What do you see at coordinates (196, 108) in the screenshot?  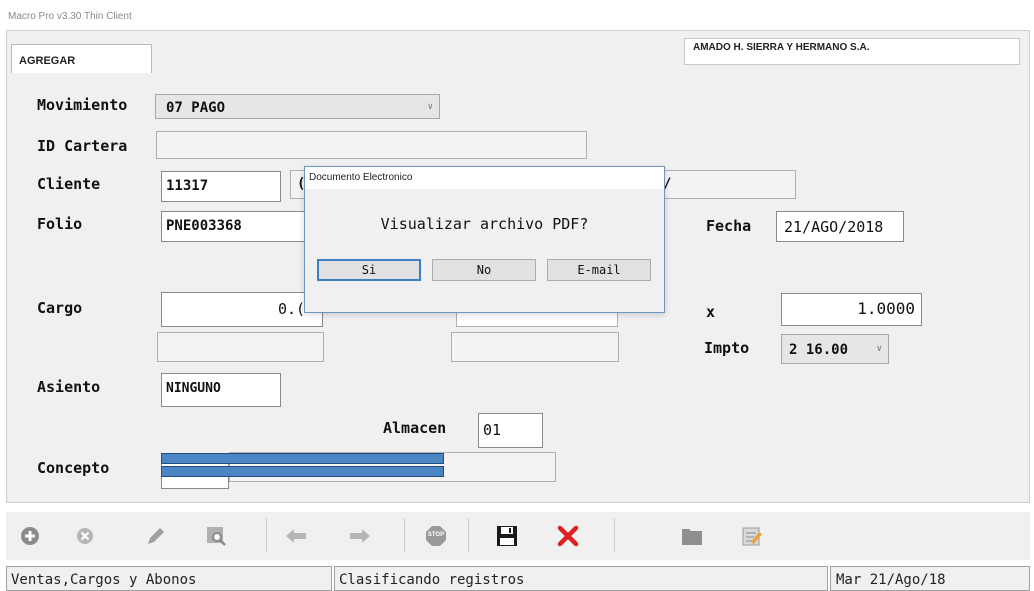 I see `movimiento-value: 07 PAGO` at bounding box center [196, 108].